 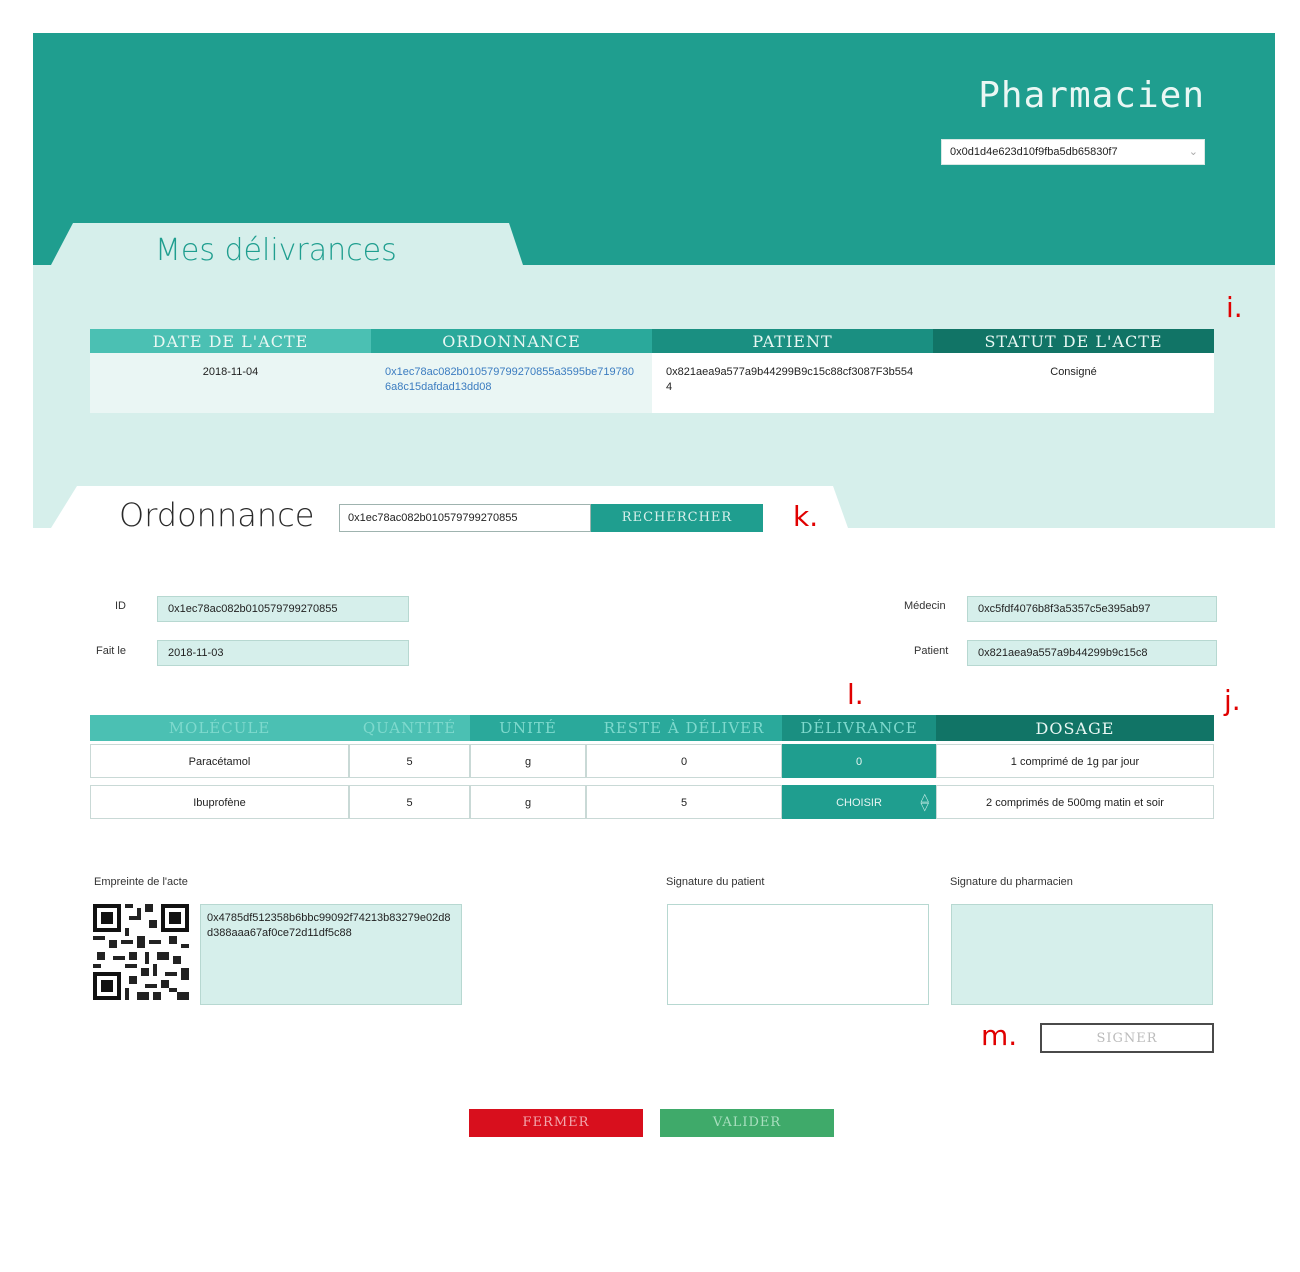 I want to click on patient-signature-field, so click(x=798, y=954).